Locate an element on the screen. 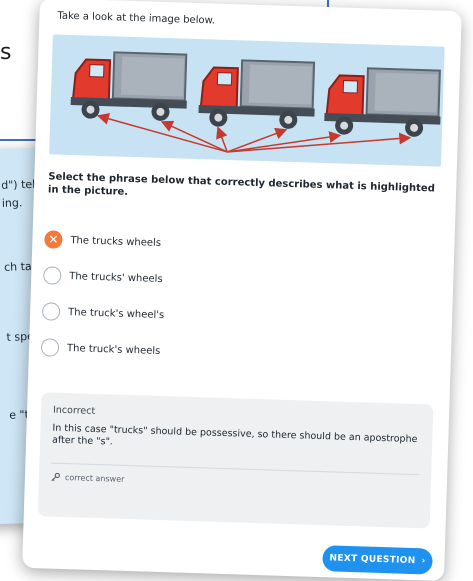 The width and height of the screenshot is (473, 581). correct-answer-label: correct answer is located at coordinates (94, 478).